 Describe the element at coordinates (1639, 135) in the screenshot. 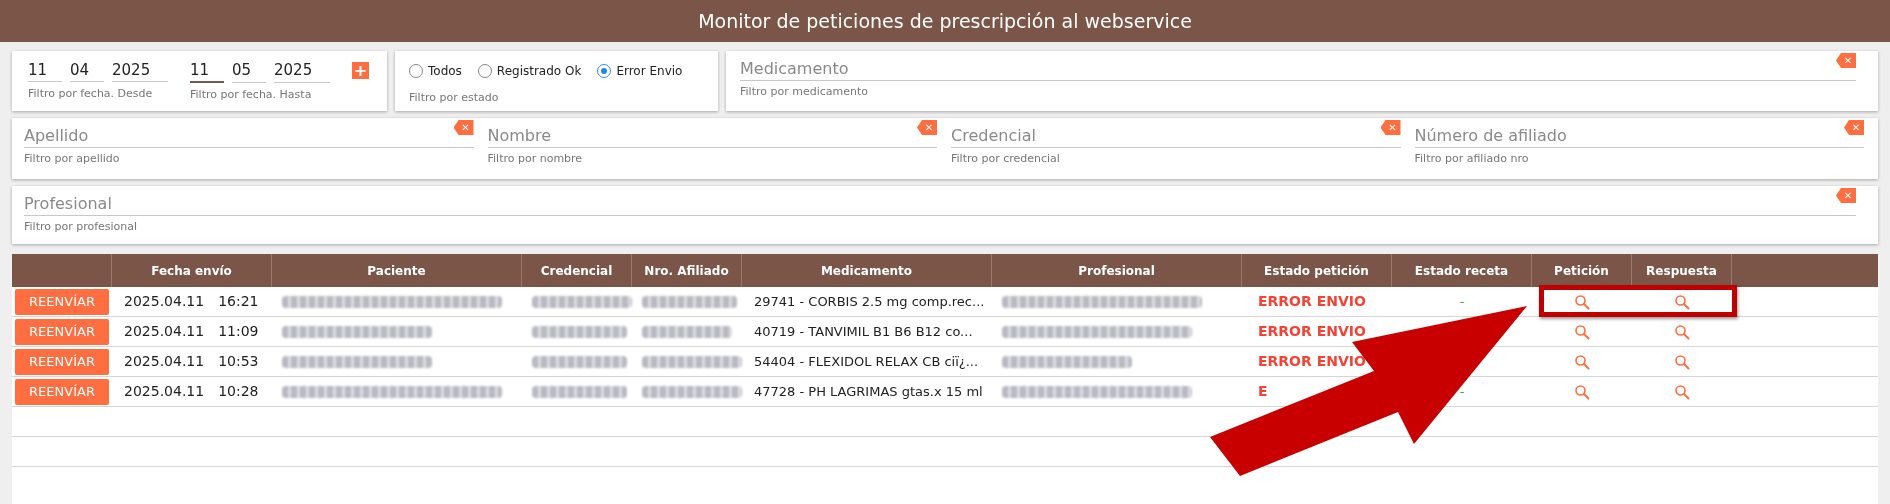

I see `filter-input-field: Número de afiliado ✕` at that location.